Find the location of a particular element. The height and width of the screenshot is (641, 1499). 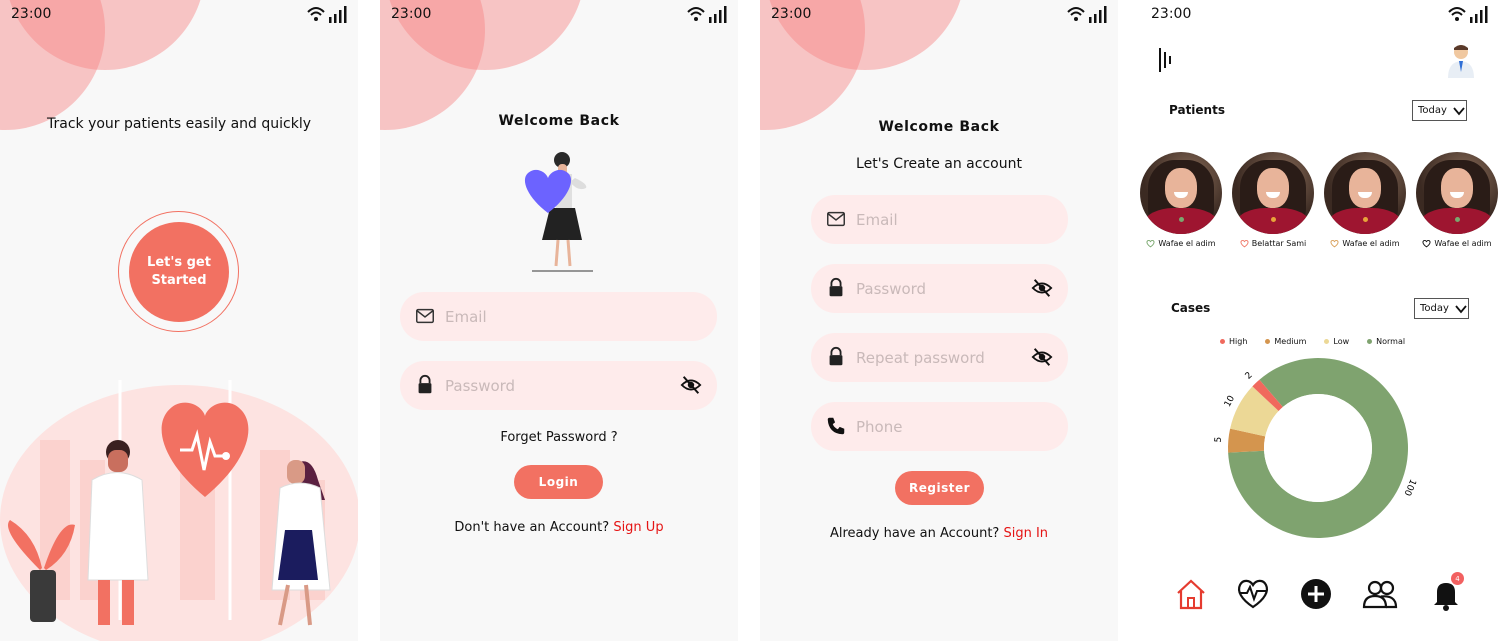

donut-data-label: 2 is located at coordinates (1249, 375).